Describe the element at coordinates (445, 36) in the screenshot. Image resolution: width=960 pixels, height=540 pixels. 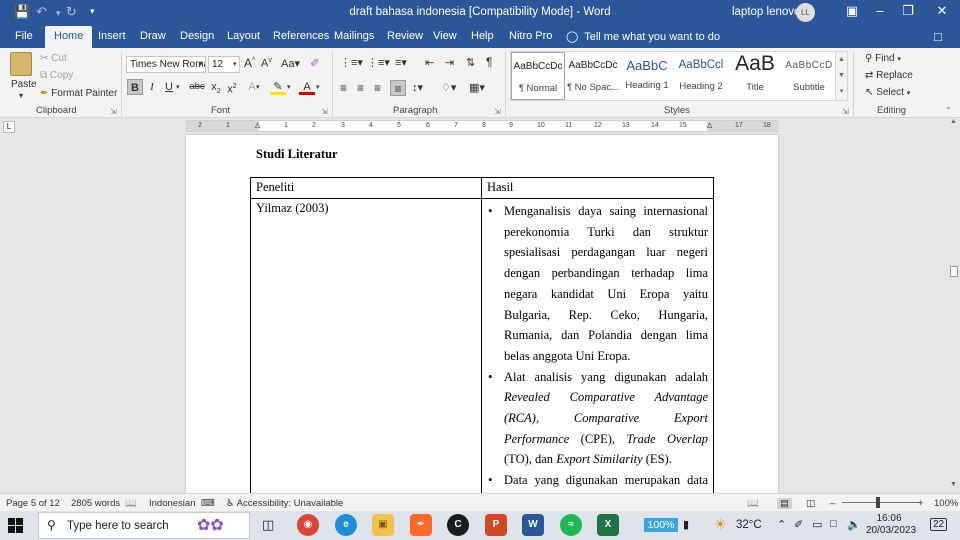
I see `tab-view: View` at that location.